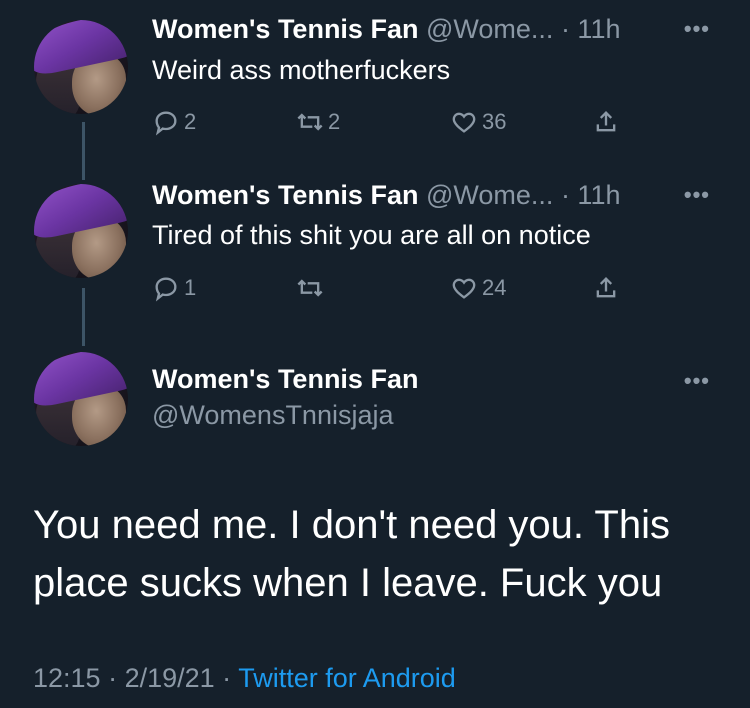 The image size is (750, 708). I want to click on reply-button: 1, so click(174, 288).